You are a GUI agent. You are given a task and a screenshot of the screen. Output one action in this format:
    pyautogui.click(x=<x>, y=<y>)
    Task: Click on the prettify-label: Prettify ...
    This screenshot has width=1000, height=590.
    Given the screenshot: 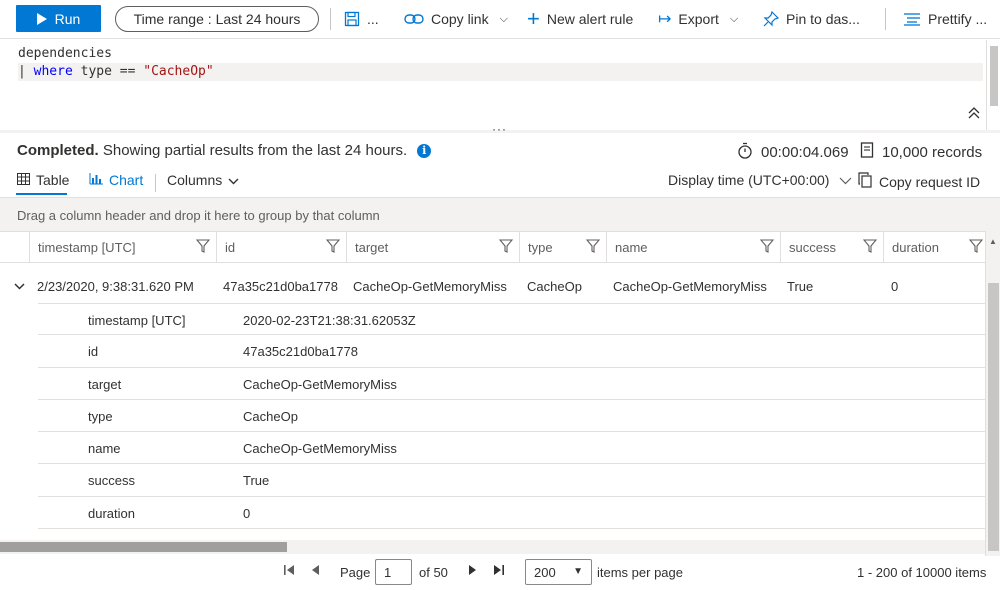 What is the action you would take?
    pyautogui.click(x=957, y=19)
    